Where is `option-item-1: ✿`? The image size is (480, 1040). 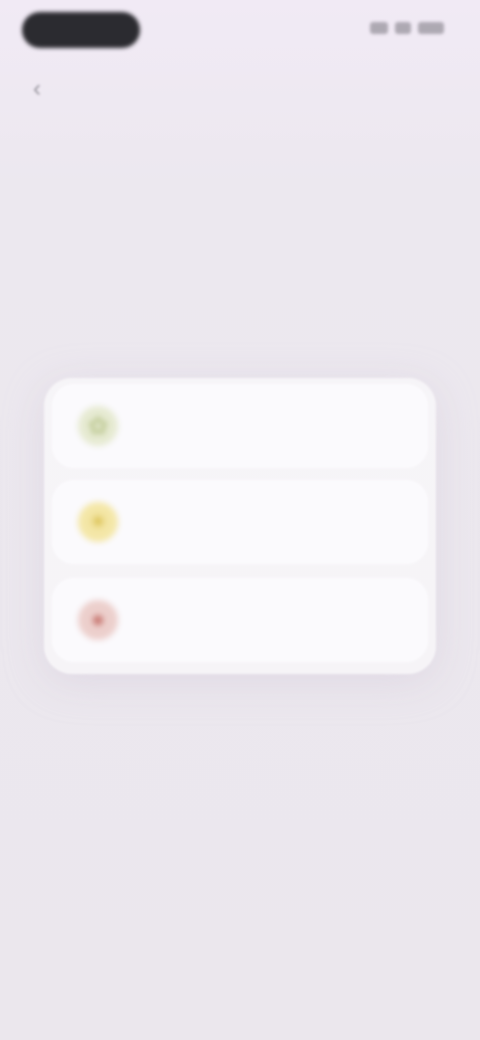
option-item-1: ✿ is located at coordinates (240, 426).